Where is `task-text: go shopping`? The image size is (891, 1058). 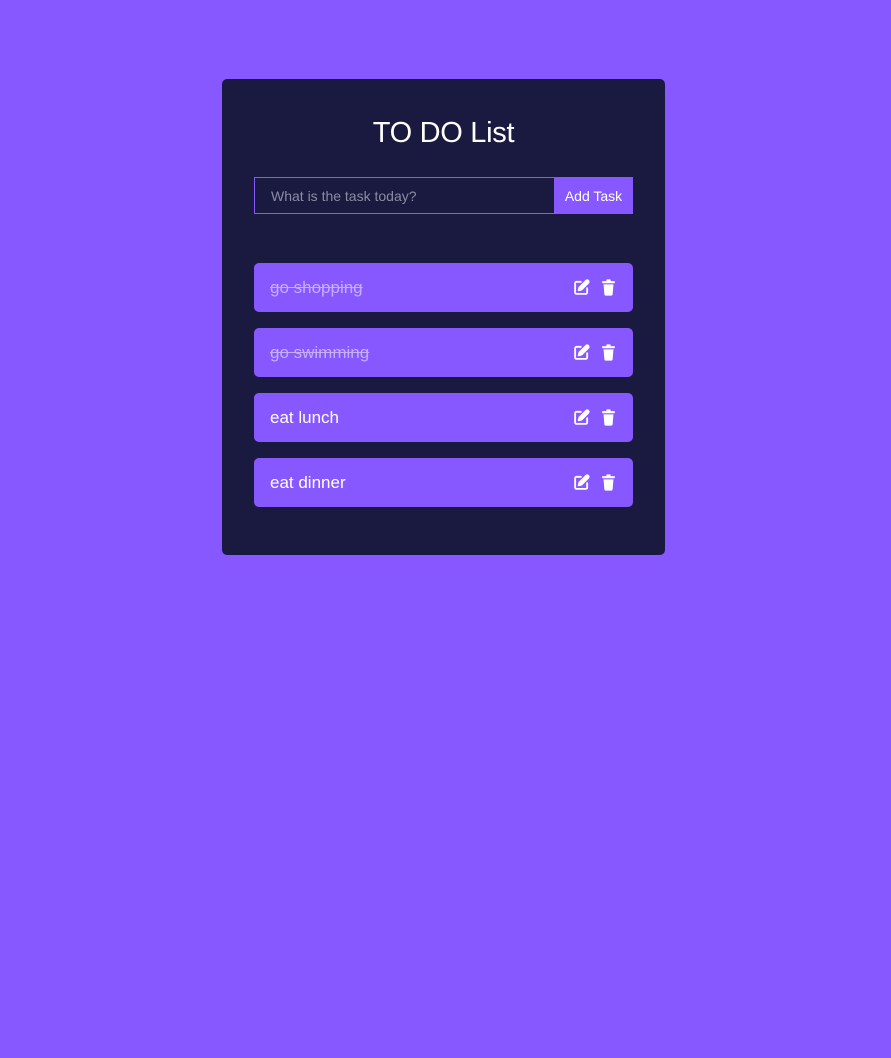
task-text: go shopping is located at coordinates (316, 288).